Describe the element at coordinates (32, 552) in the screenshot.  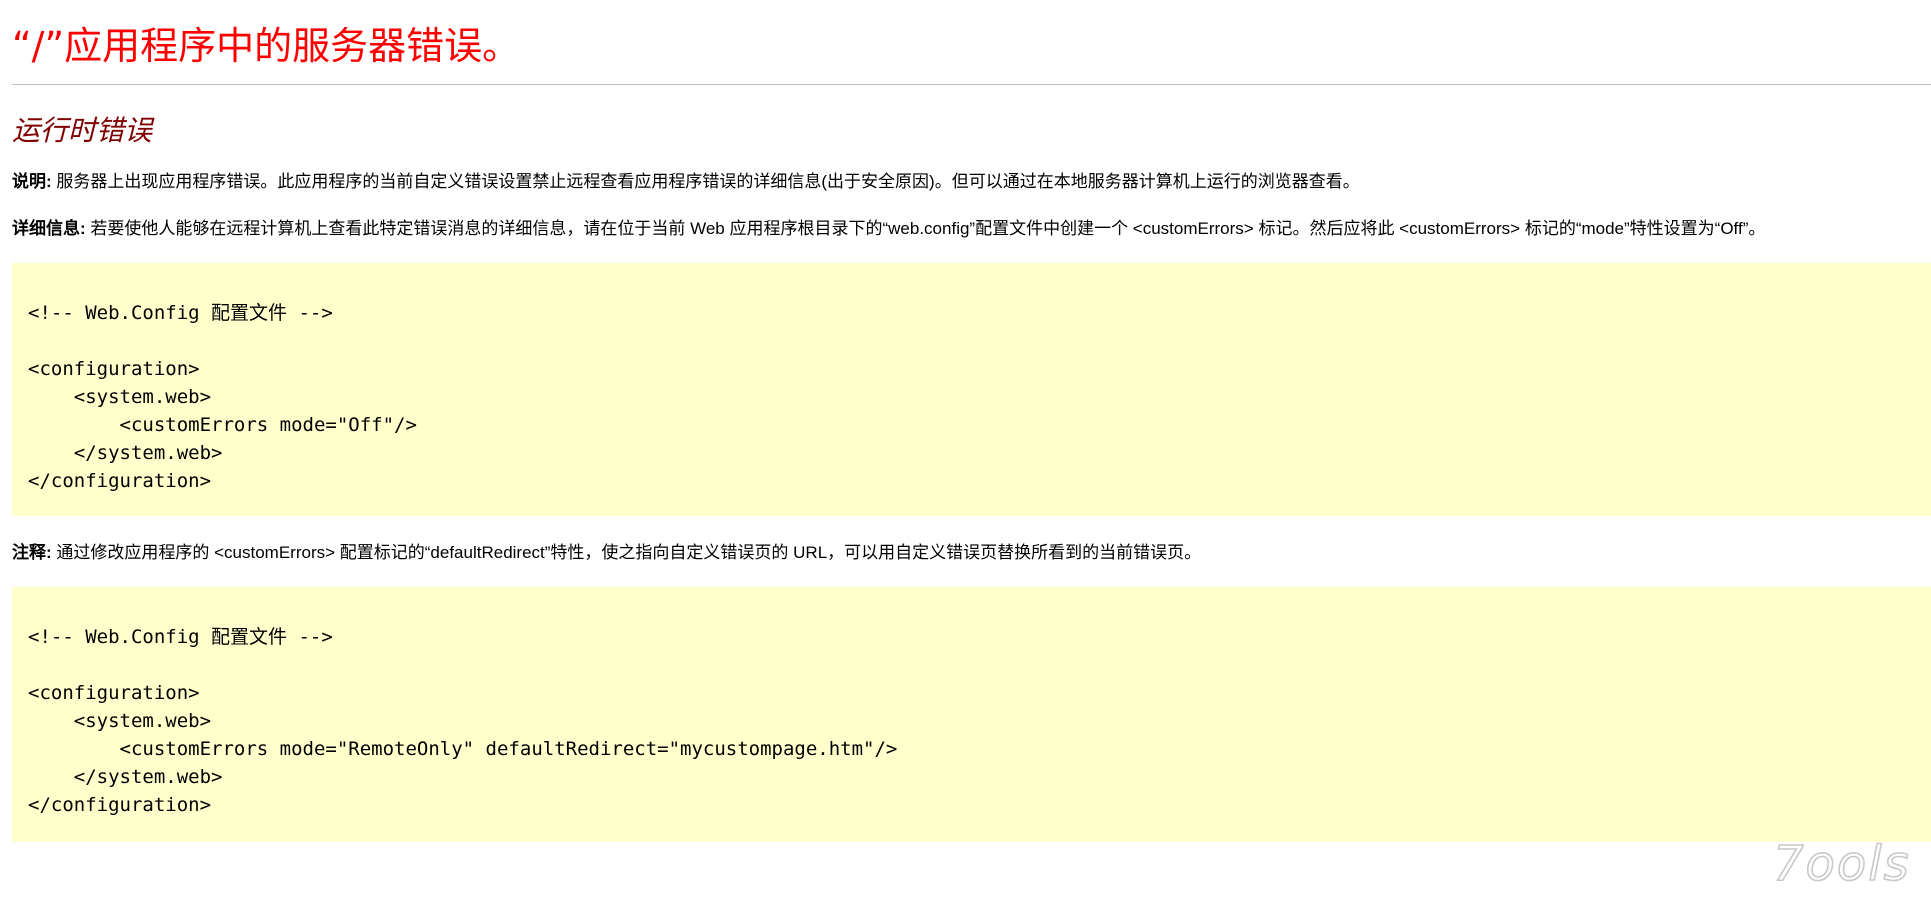
I see `notes-label: 注释:` at that location.